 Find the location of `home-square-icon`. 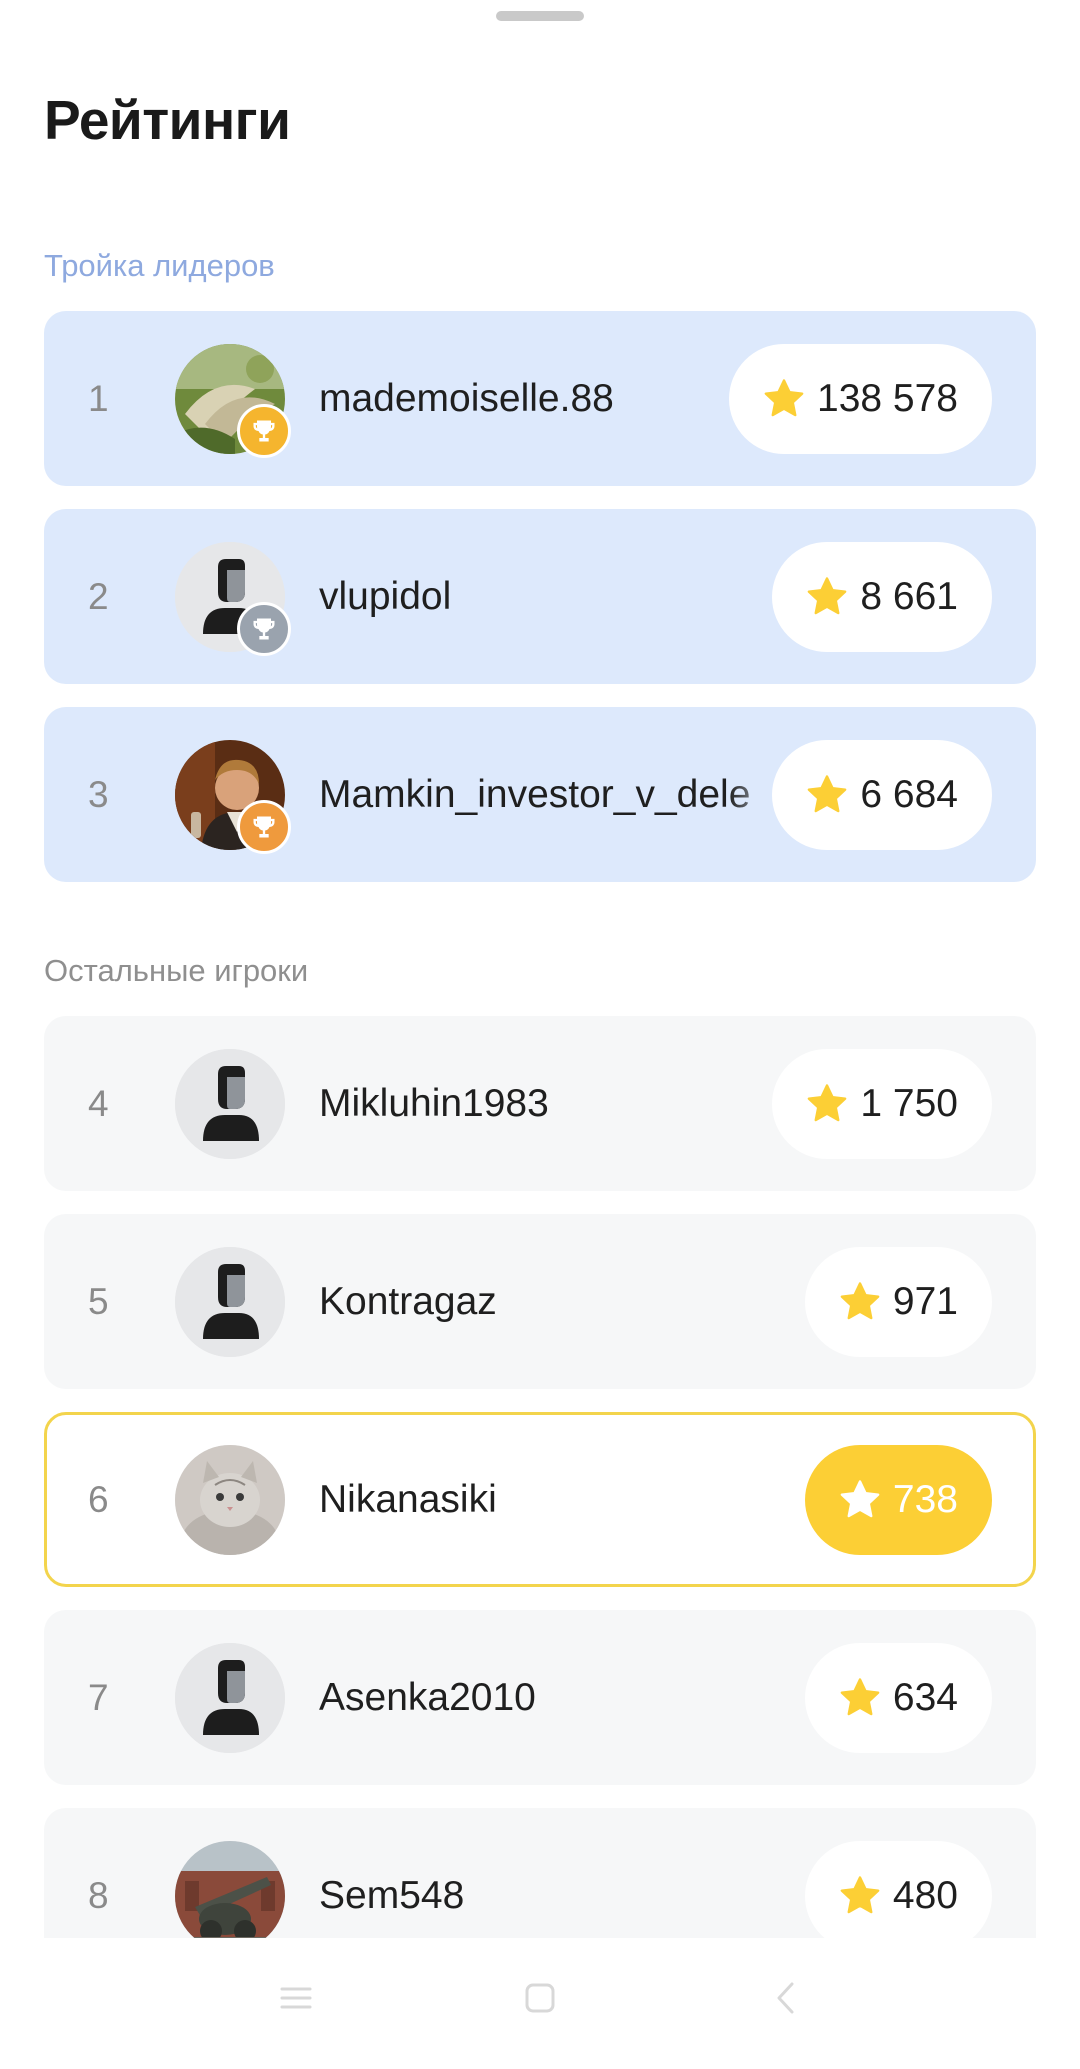

home-square-icon is located at coordinates (540, 1998).